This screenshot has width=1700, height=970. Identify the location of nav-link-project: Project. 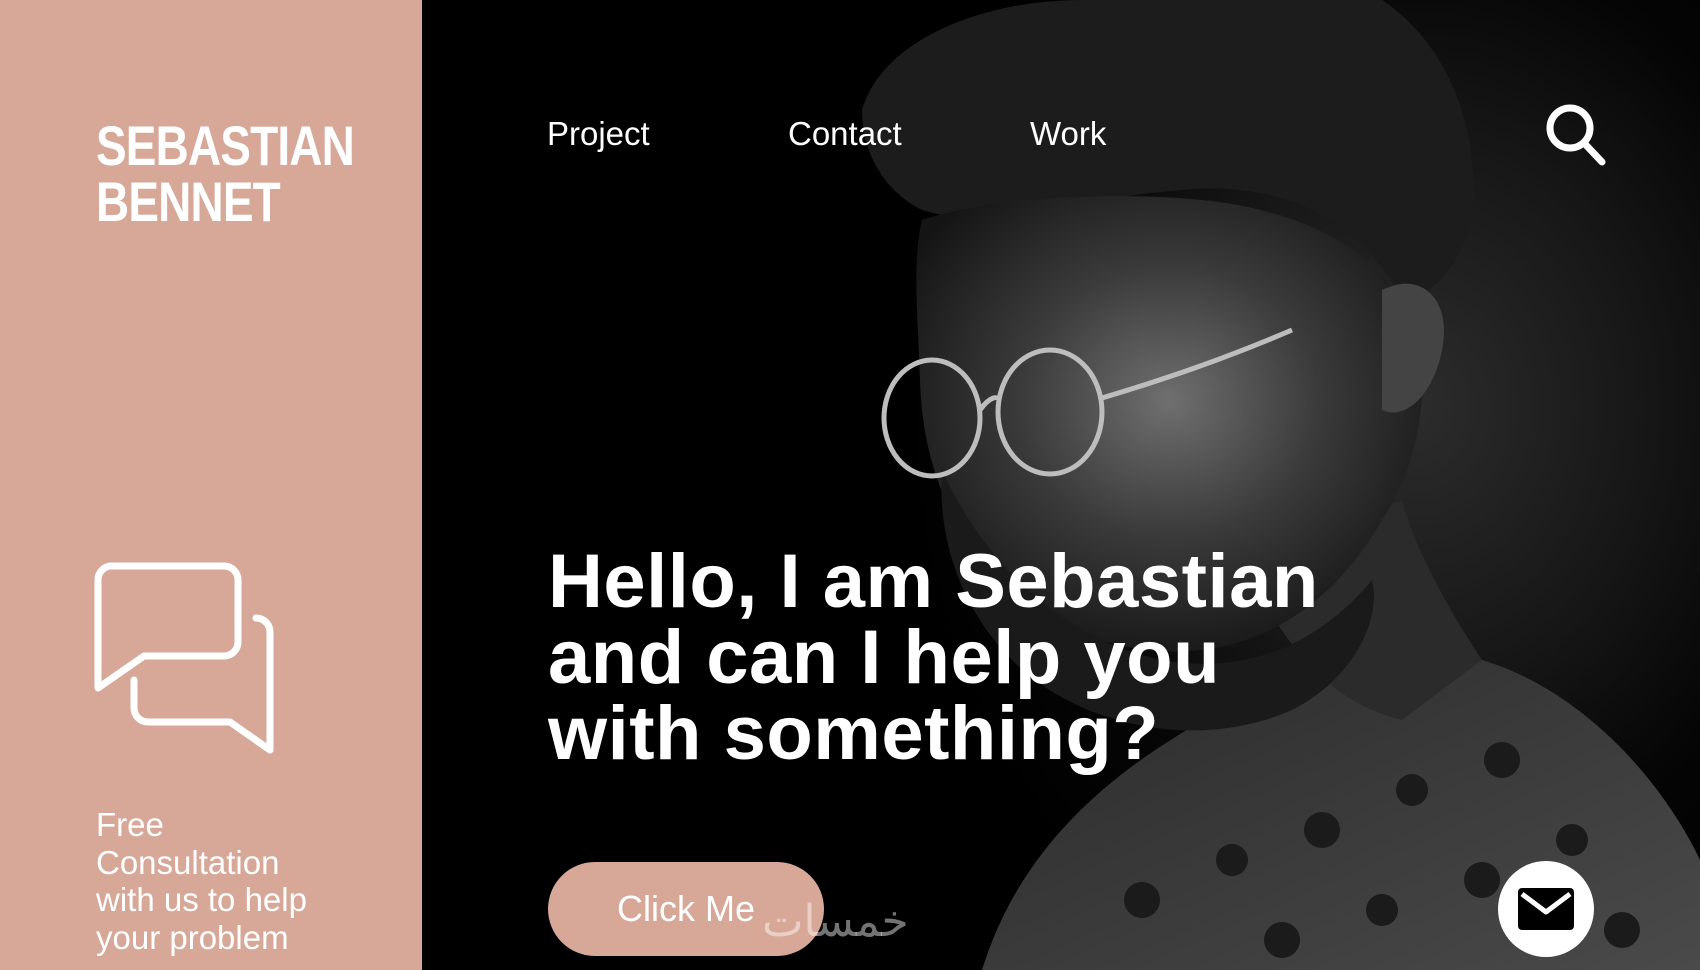
(598, 134).